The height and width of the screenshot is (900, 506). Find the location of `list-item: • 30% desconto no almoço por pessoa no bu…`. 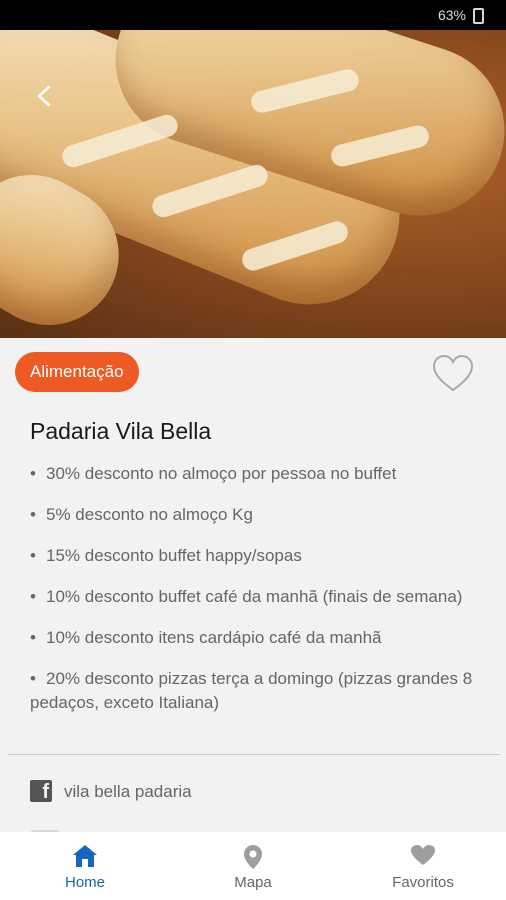

list-item: • 30% desconto no almoço por pessoa no bu… is located at coordinates (253, 474).